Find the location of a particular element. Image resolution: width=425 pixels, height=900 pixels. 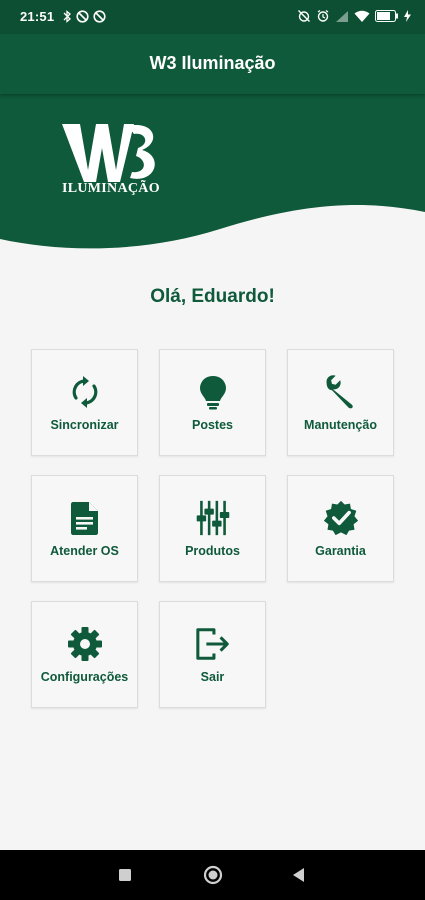

app-bar: W3 Iluminação is located at coordinates (212, 64).